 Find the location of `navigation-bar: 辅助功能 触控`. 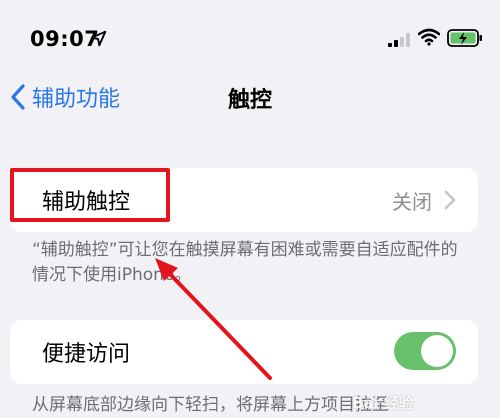

navigation-bar: 辅助功能 触控 is located at coordinates (250, 97).